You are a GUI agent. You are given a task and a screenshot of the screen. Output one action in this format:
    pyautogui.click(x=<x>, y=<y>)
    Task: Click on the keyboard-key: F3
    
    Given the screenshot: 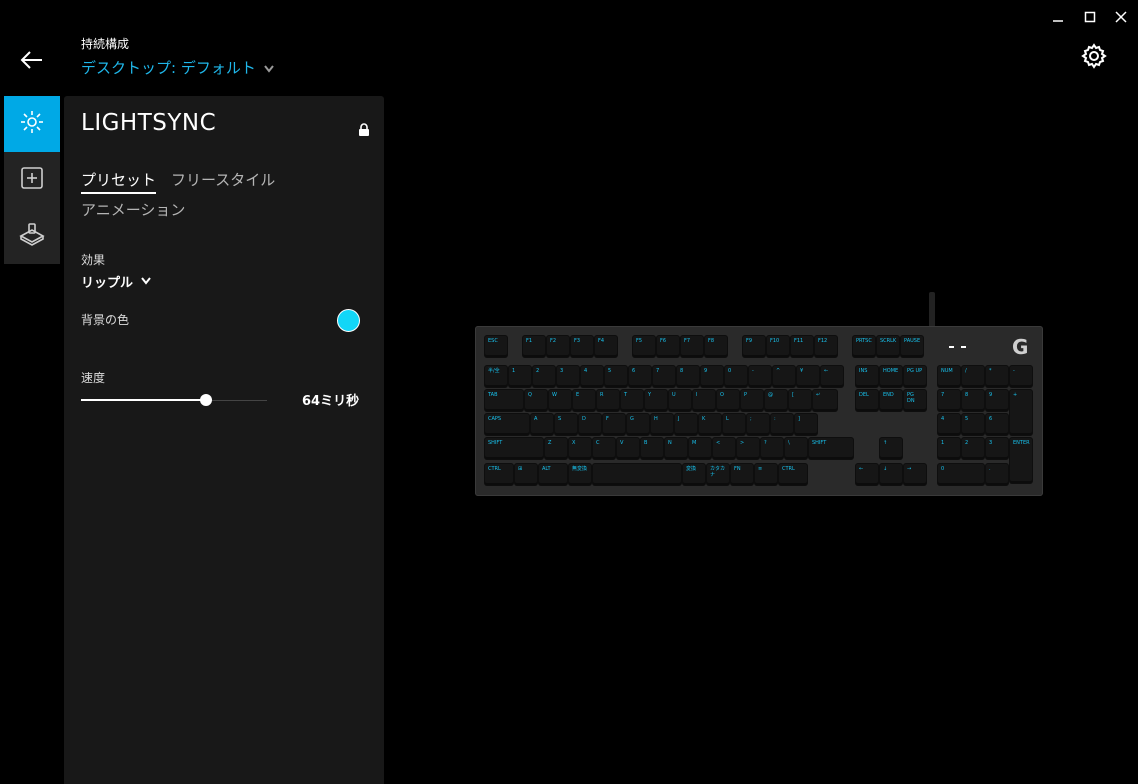 What is the action you would take?
    pyautogui.click(x=582, y=346)
    